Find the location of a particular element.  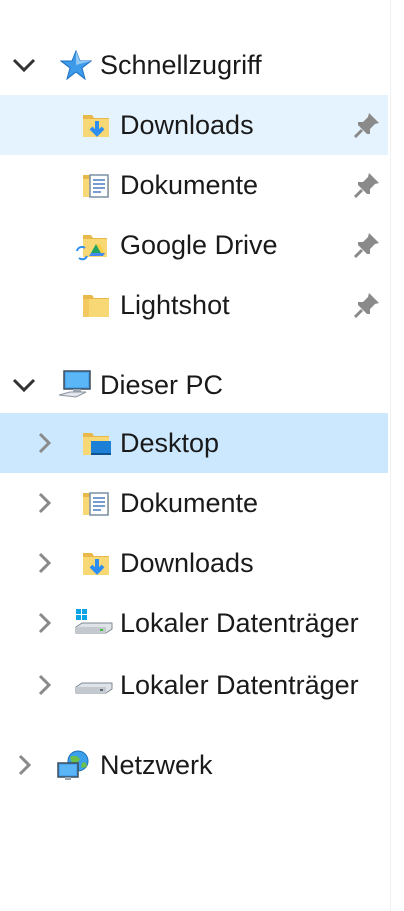

tree-item-quick-access: Schnellzugriff is located at coordinates (194, 65).